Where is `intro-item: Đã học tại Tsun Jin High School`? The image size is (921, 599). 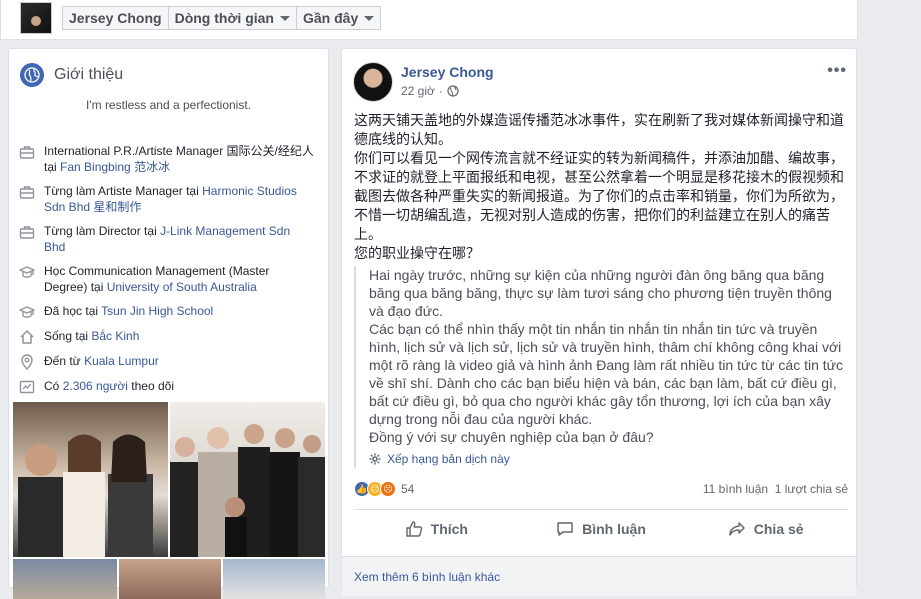 intro-item: Đã học tại Tsun Jin High School is located at coordinates (166, 311).